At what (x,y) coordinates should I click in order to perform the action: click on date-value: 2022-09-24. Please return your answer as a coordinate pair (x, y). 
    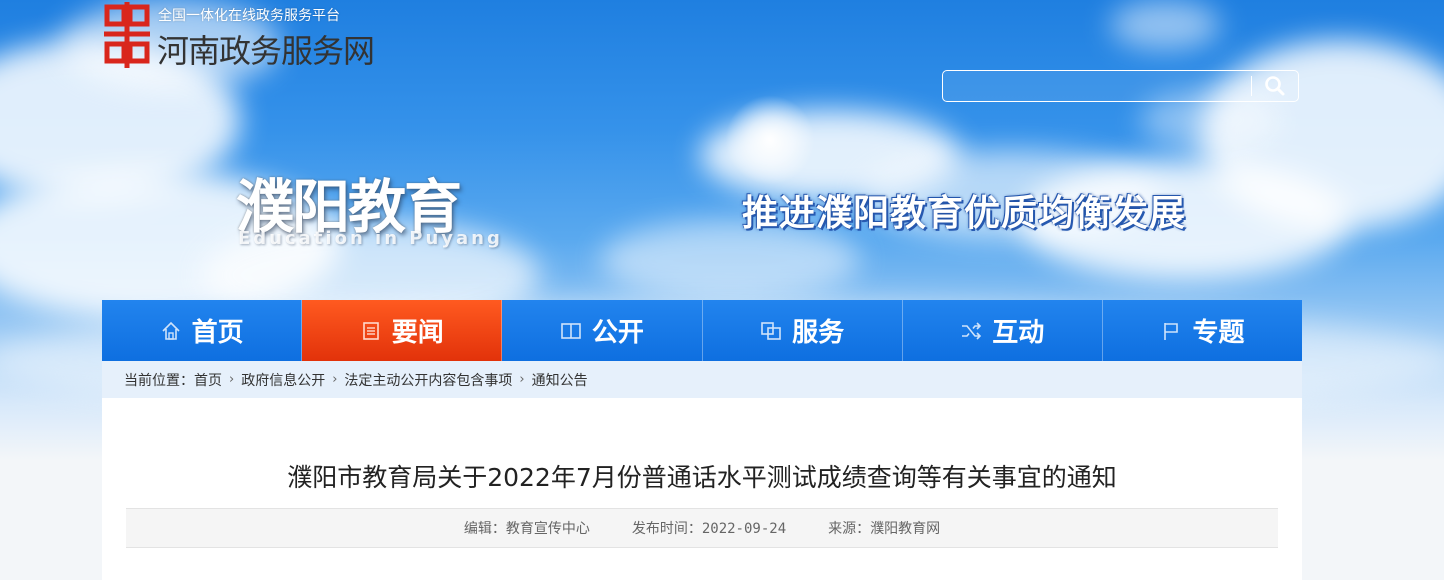
    Looking at the image, I should click on (744, 529).